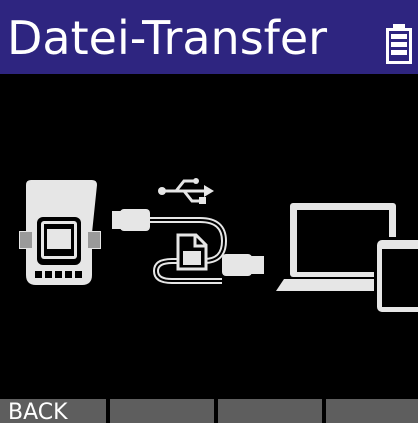  I want to click on function-key-bar: BACK, so click(209, 411).